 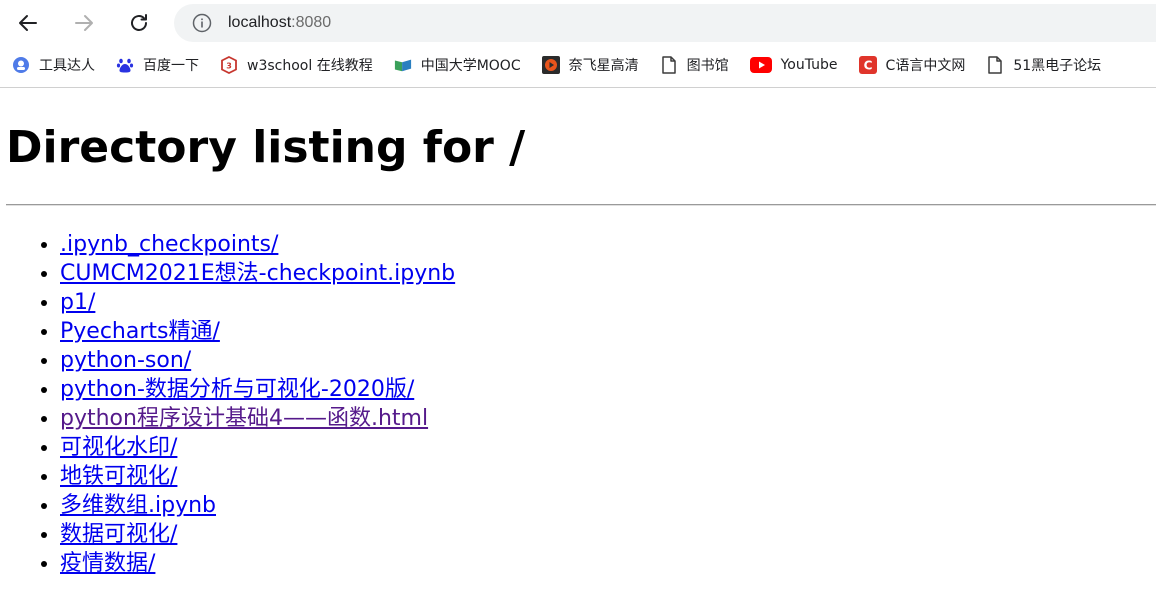 What do you see at coordinates (608, 244) in the screenshot?
I see `list-item: .ipynb_checkpoints/` at bounding box center [608, 244].